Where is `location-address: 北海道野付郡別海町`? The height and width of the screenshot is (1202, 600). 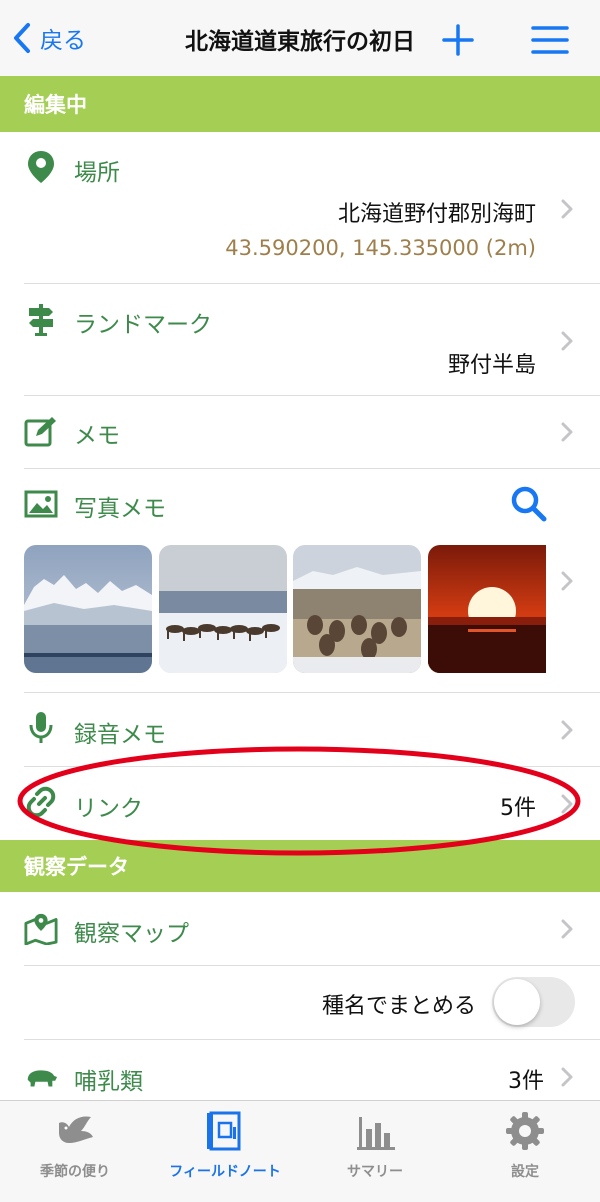
location-address: 北海道野付郡別海町 is located at coordinates (436, 214).